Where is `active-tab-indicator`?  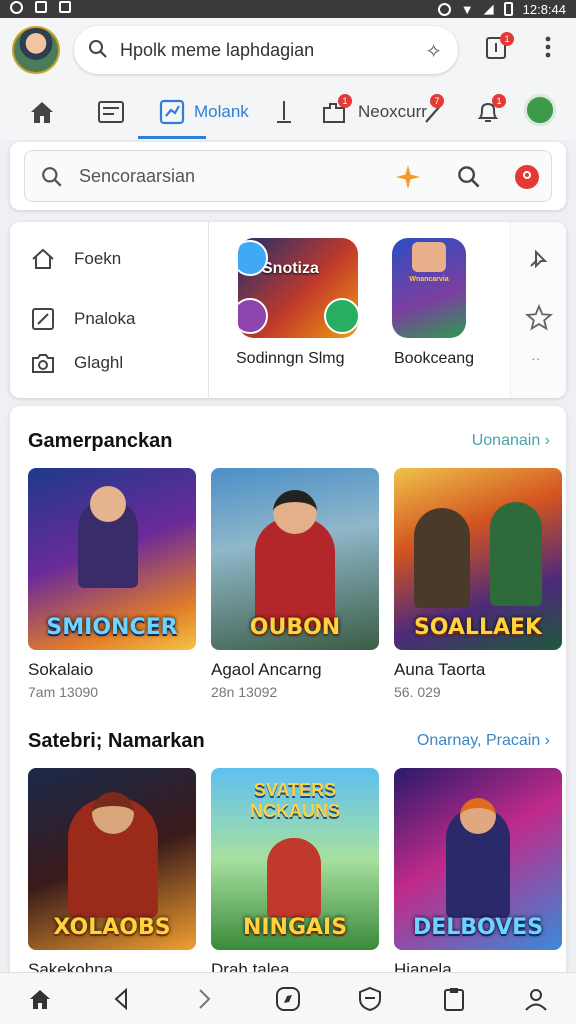 active-tab-indicator is located at coordinates (172, 137).